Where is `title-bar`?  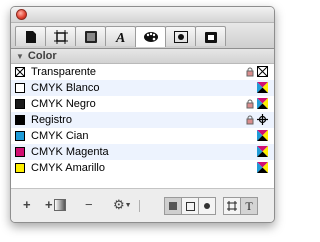 title-bar is located at coordinates (142, 15).